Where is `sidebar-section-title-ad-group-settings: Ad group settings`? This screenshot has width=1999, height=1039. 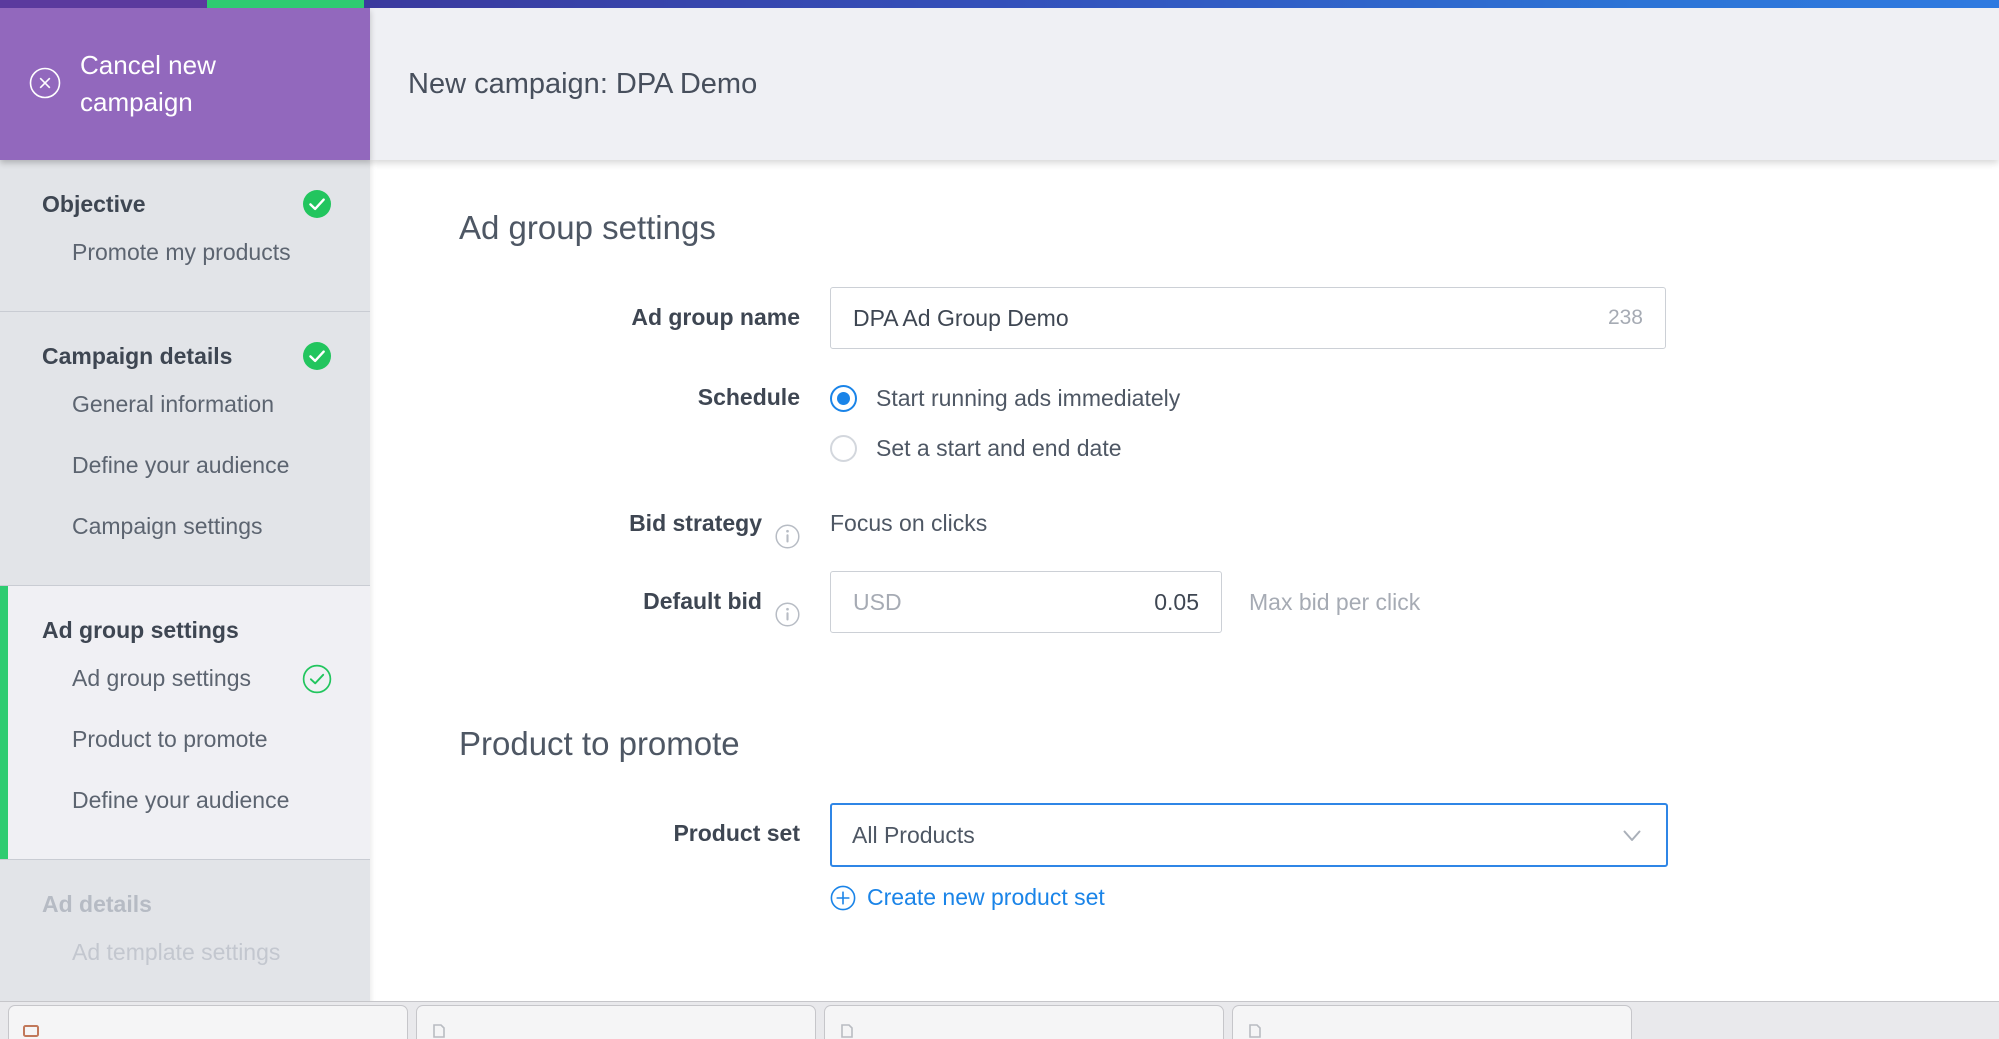 sidebar-section-title-ad-group-settings: Ad group settings is located at coordinates (185, 630).